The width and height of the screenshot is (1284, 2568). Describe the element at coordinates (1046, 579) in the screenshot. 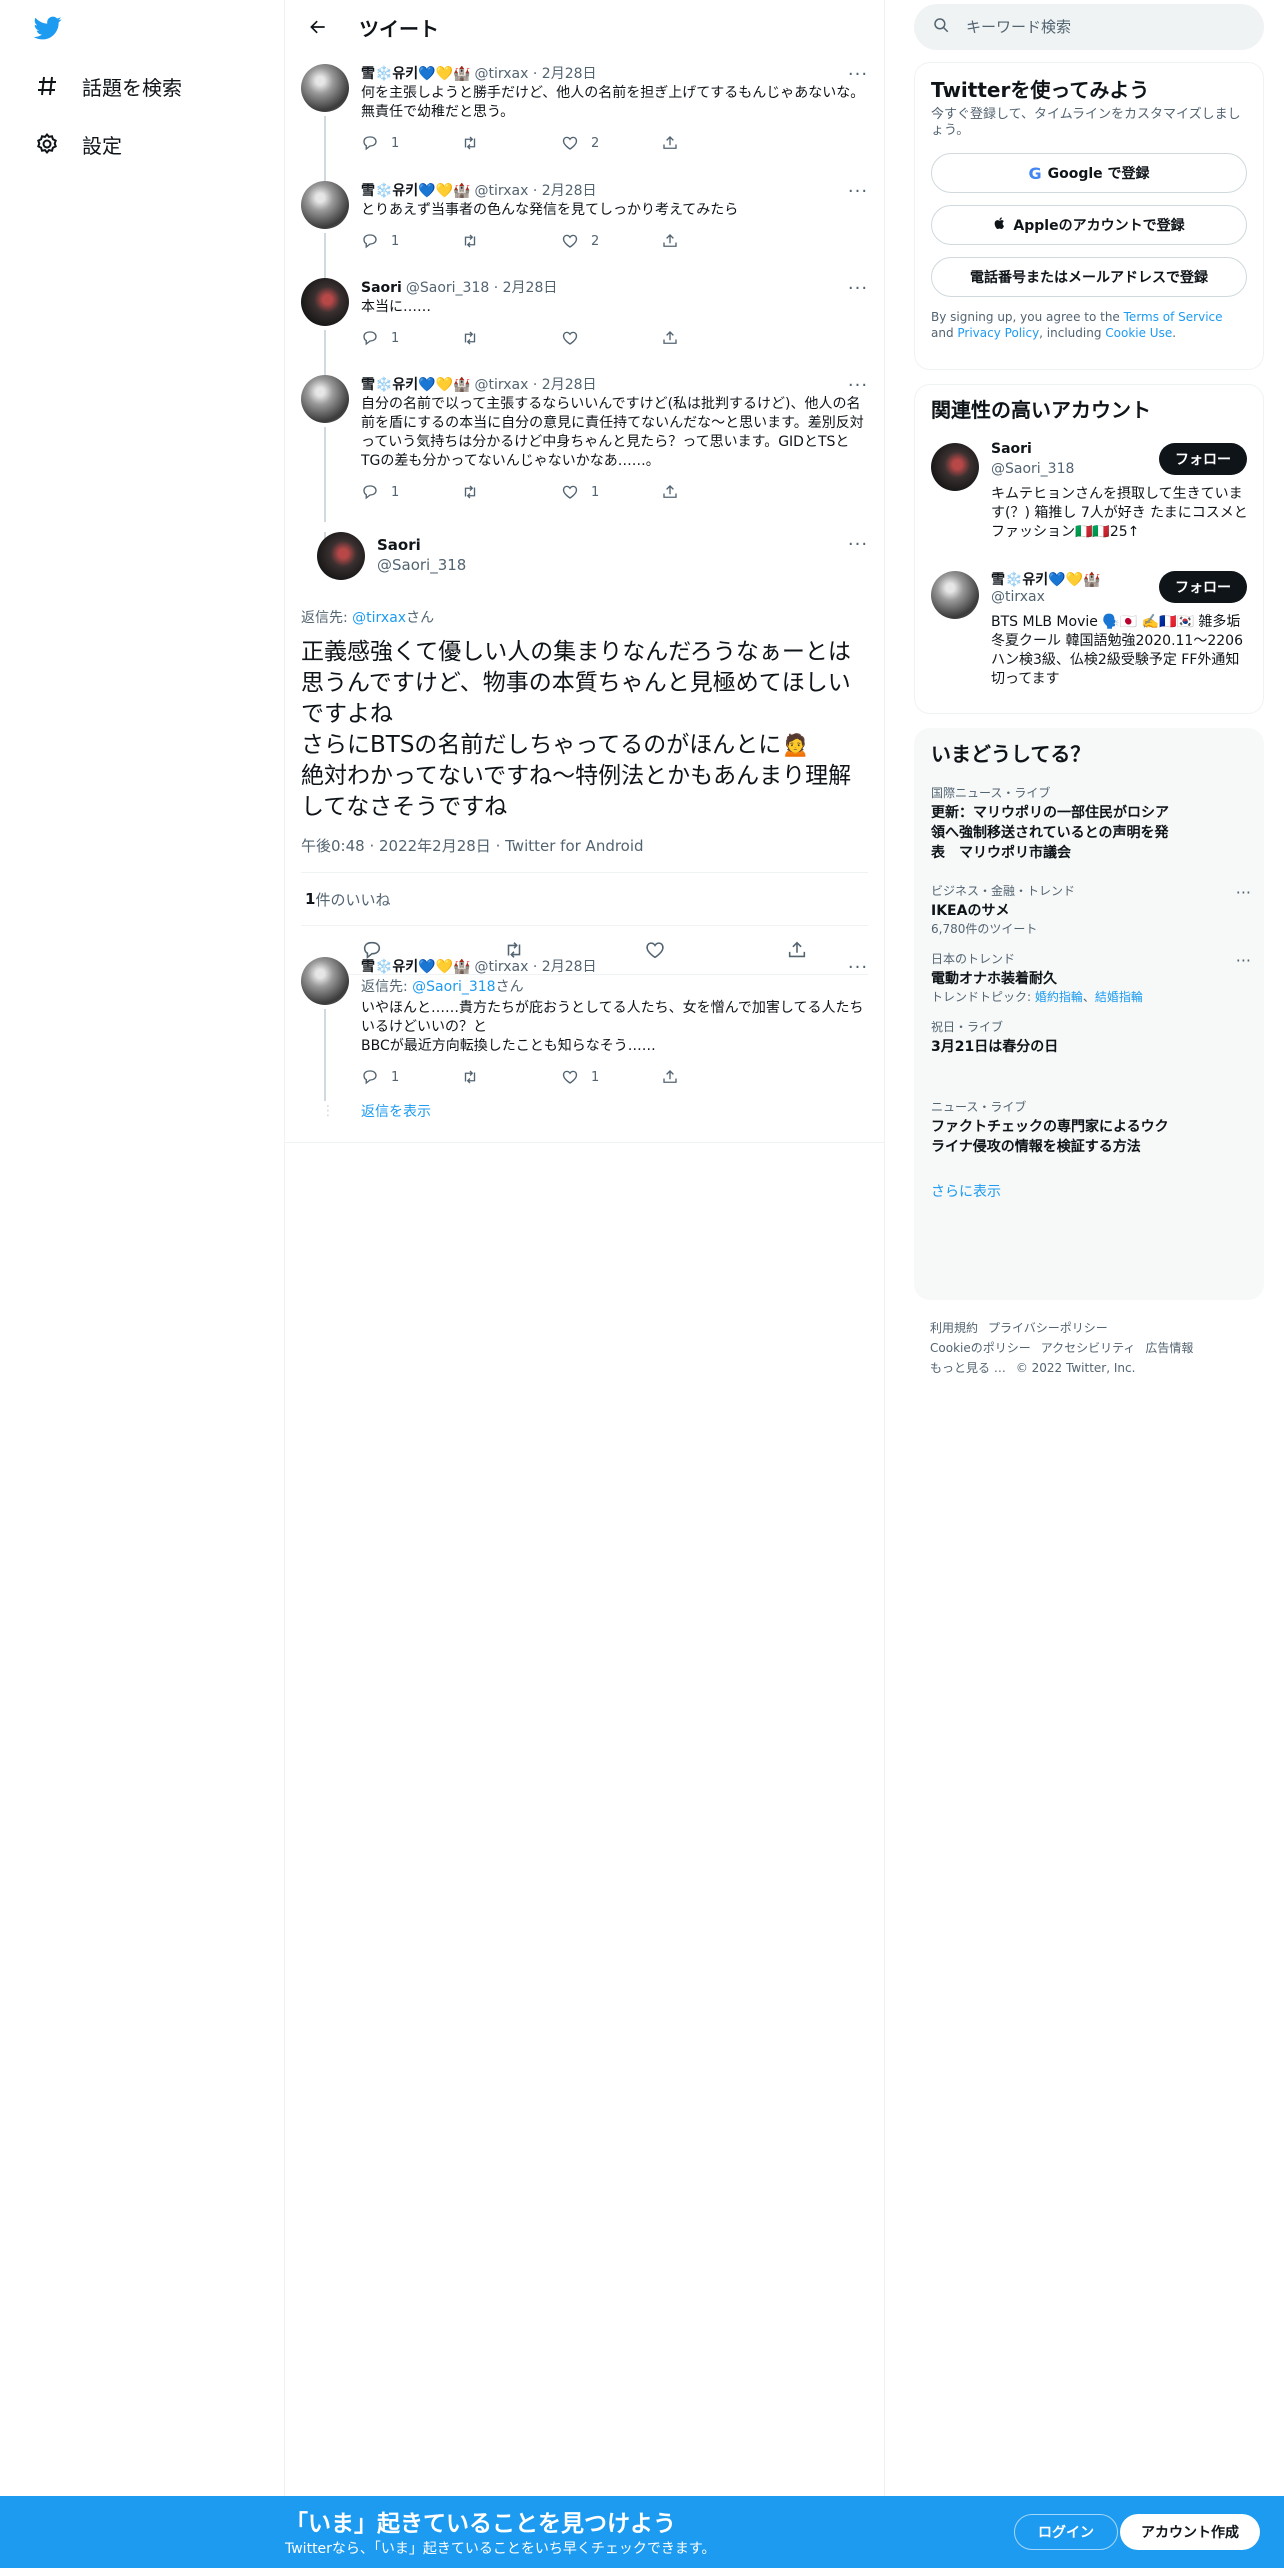

I see `account-name: 雪❄️유키💙💛🏰` at that location.